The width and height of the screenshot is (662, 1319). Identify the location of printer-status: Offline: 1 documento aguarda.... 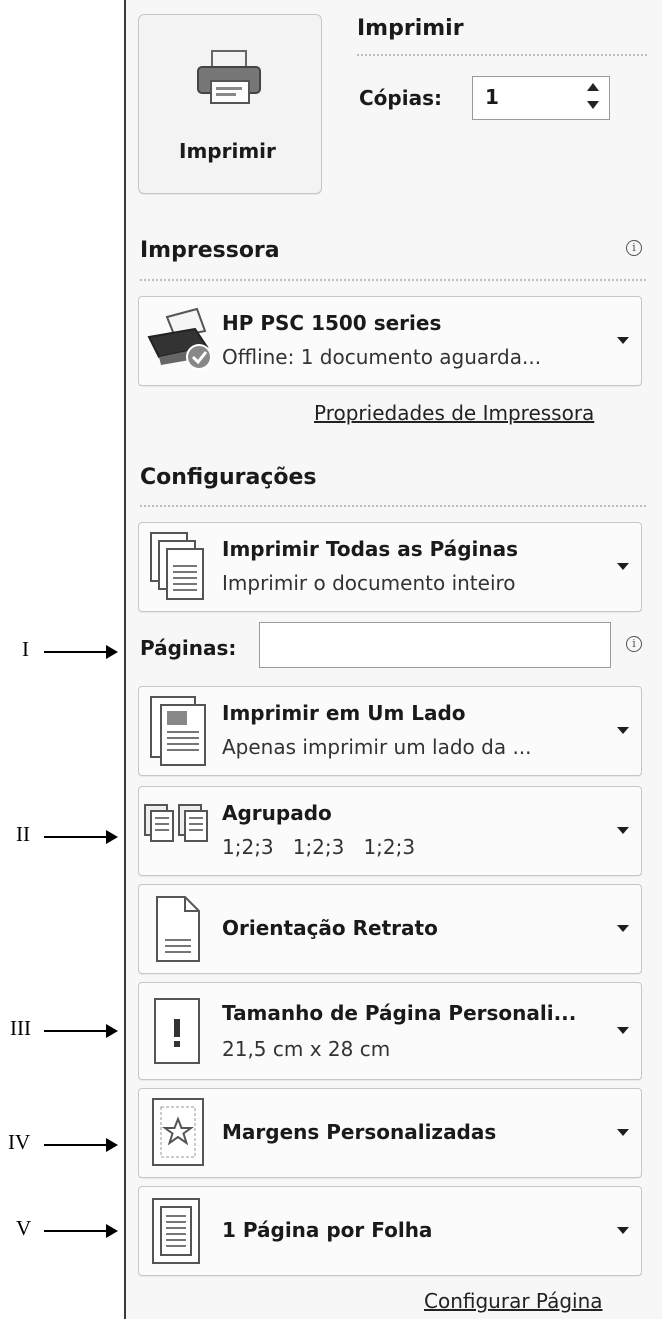
(382, 357).